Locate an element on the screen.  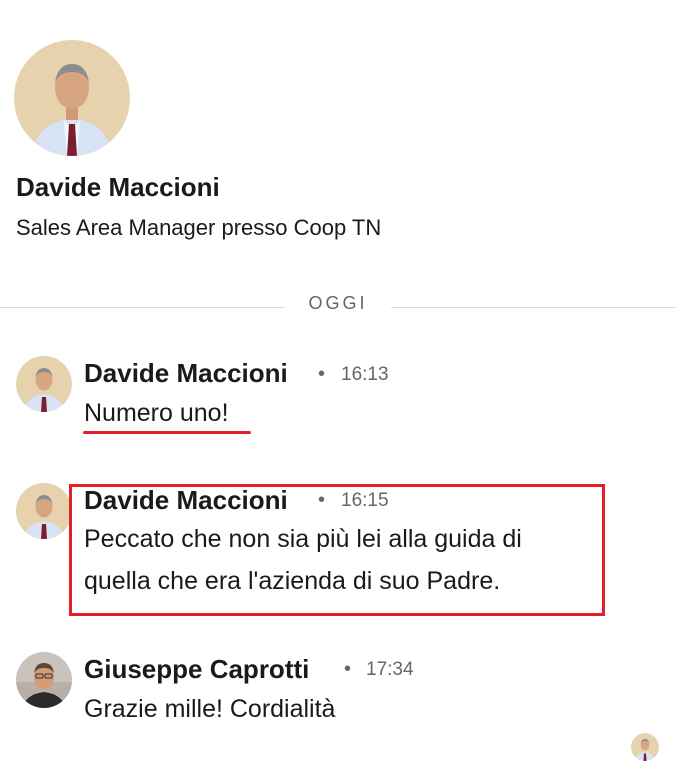
message-text: Grazie mille! Cordialità is located at coordinates (210, 709).